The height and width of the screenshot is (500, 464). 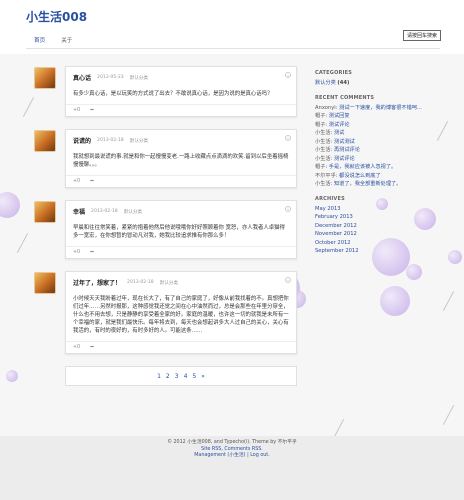 What do you see at coordinates (339, 116) in the screenshot?
I see `comment-link: 测试回复` at bounding box center [339, 116].